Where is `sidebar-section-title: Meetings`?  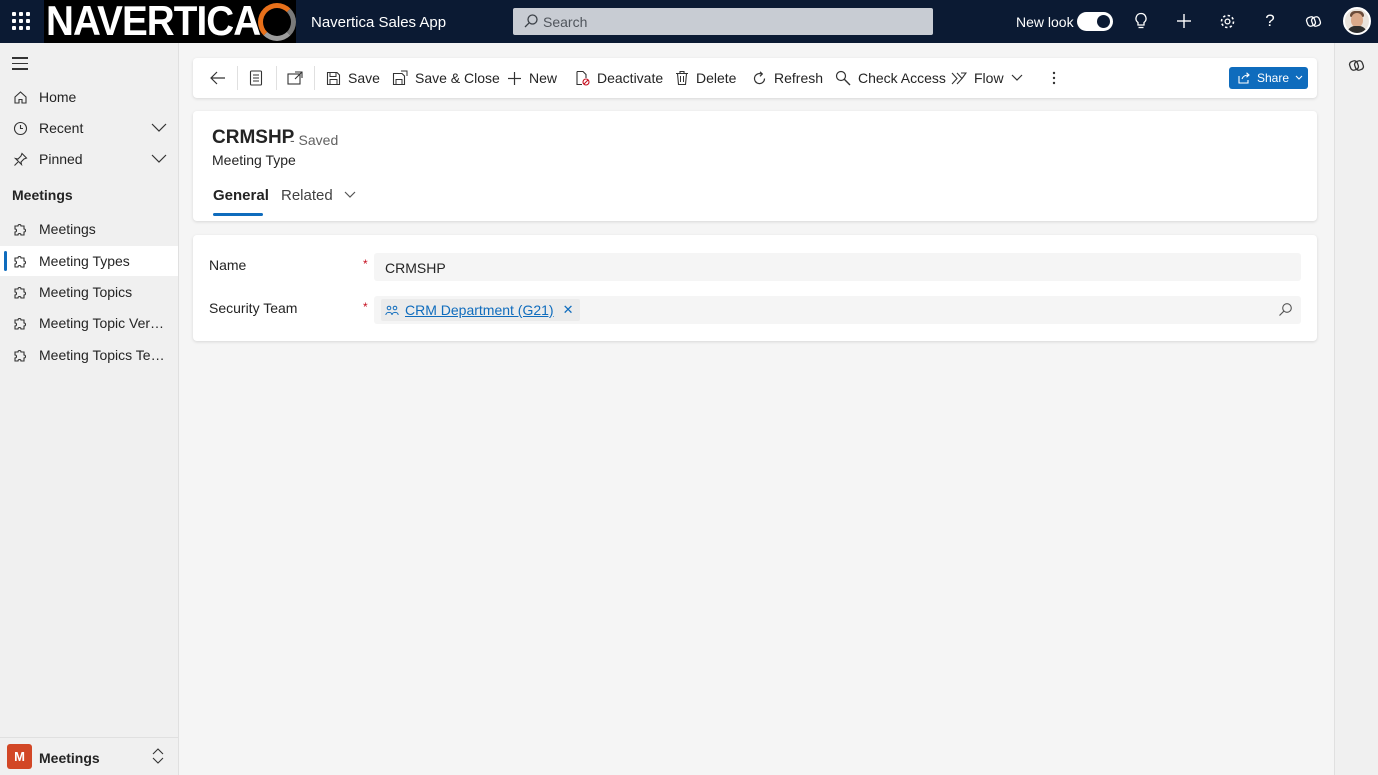 sidebar-section-title: Meetings is located at coordinates (42, 195).